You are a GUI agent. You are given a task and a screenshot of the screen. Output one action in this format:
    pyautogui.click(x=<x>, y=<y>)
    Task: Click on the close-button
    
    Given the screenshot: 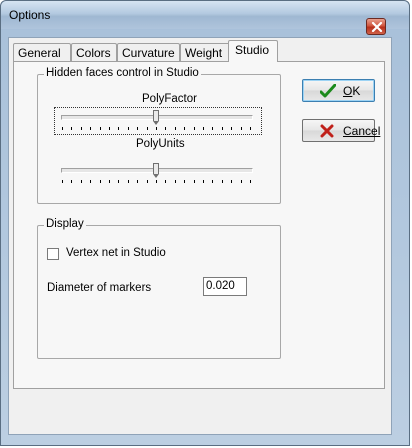 What is the action you would take?
    pyautogui.click(x=376, y=26)
    